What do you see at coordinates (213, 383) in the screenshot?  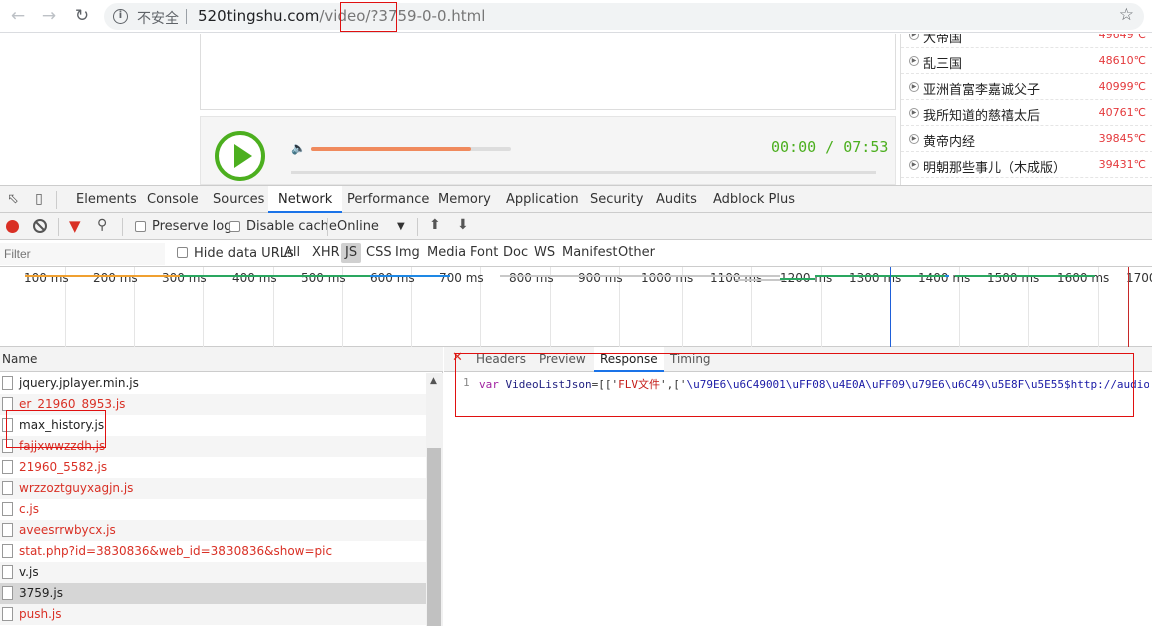 I see `request-row: jquery.jplayer.min.js` at bounding box center [213, 383].